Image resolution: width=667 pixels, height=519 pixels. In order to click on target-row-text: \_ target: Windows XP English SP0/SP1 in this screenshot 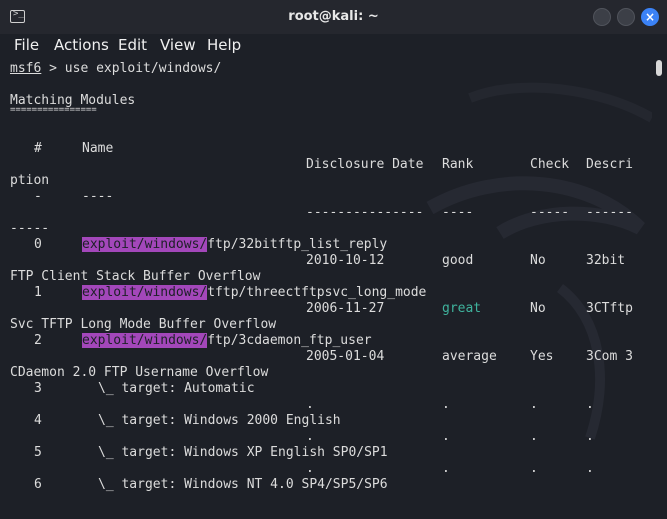, I will do `click(243, 452)`.